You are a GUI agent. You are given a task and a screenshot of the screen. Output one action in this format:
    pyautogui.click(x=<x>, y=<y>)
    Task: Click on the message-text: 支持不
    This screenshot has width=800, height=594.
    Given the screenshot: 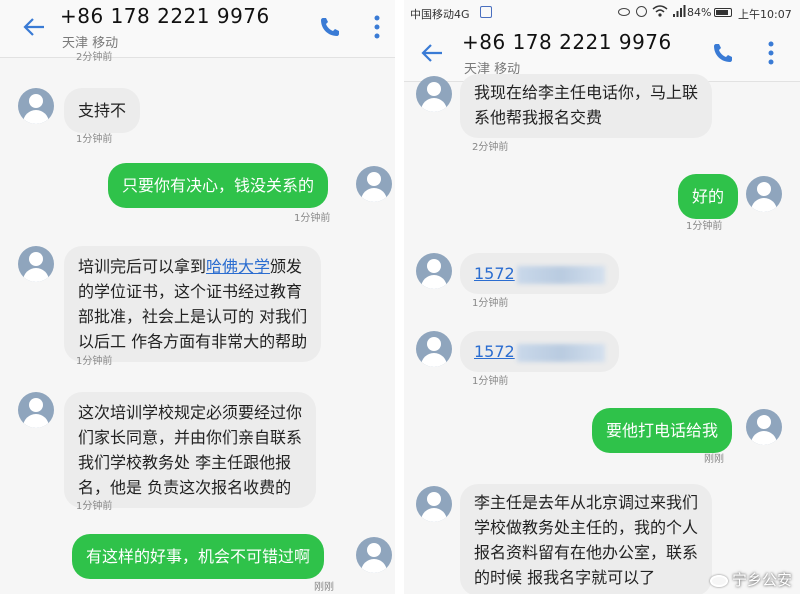 What is the action you would take?
    pyautogui.click(x=102, y=110)
    